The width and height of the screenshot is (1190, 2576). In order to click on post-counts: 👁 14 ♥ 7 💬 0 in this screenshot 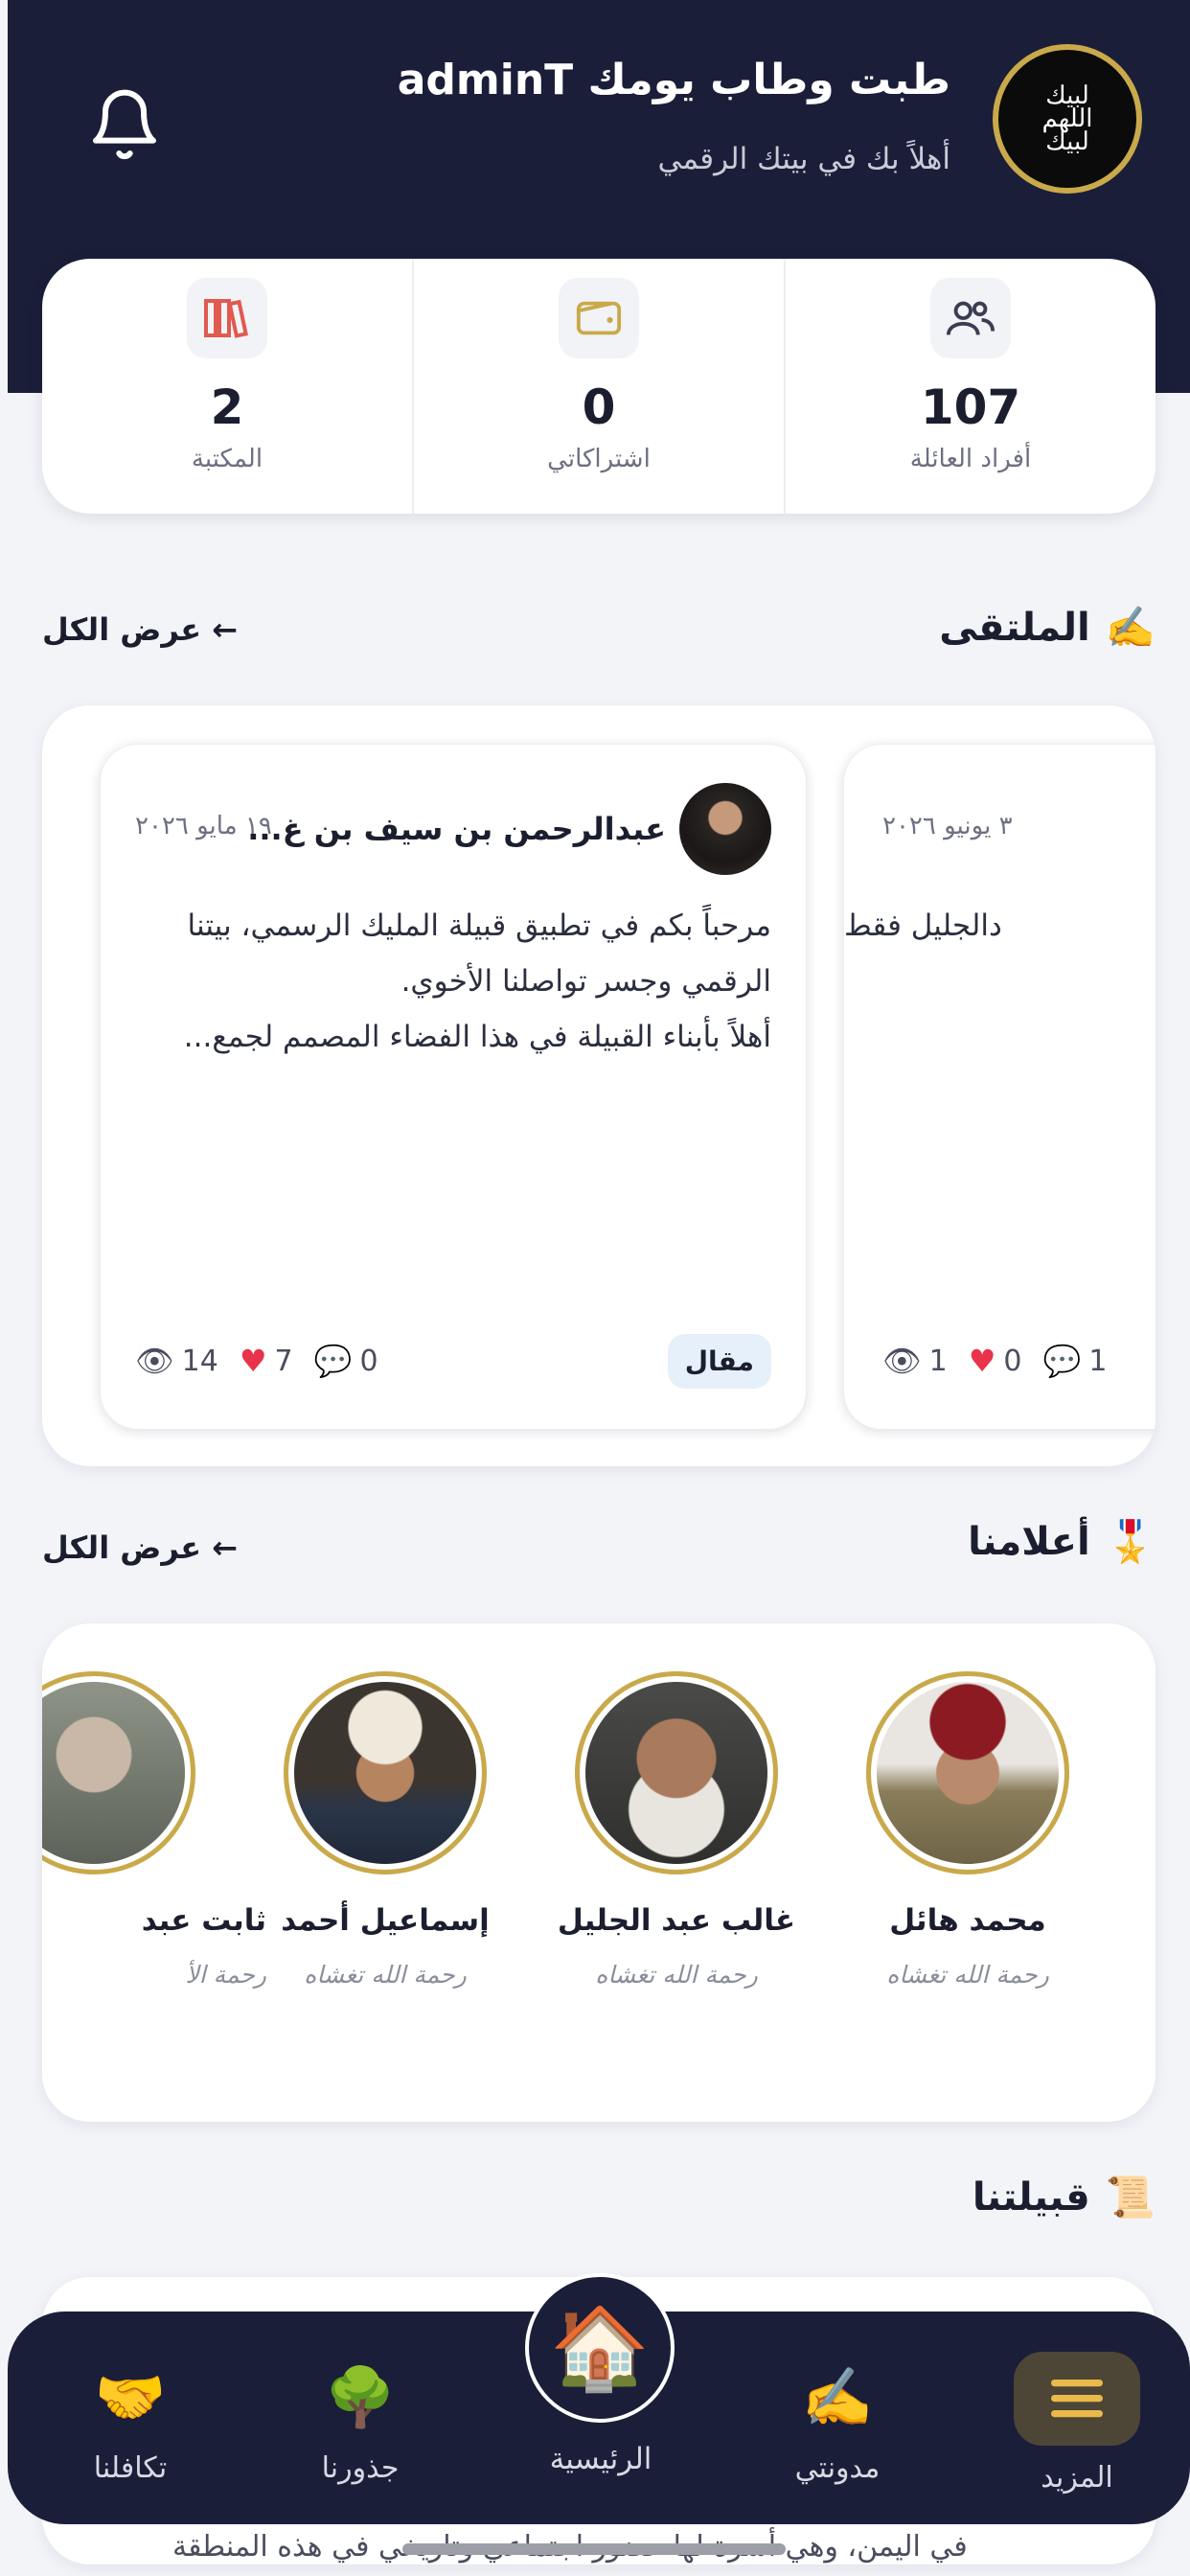, I will do `click(256, 1361)`.